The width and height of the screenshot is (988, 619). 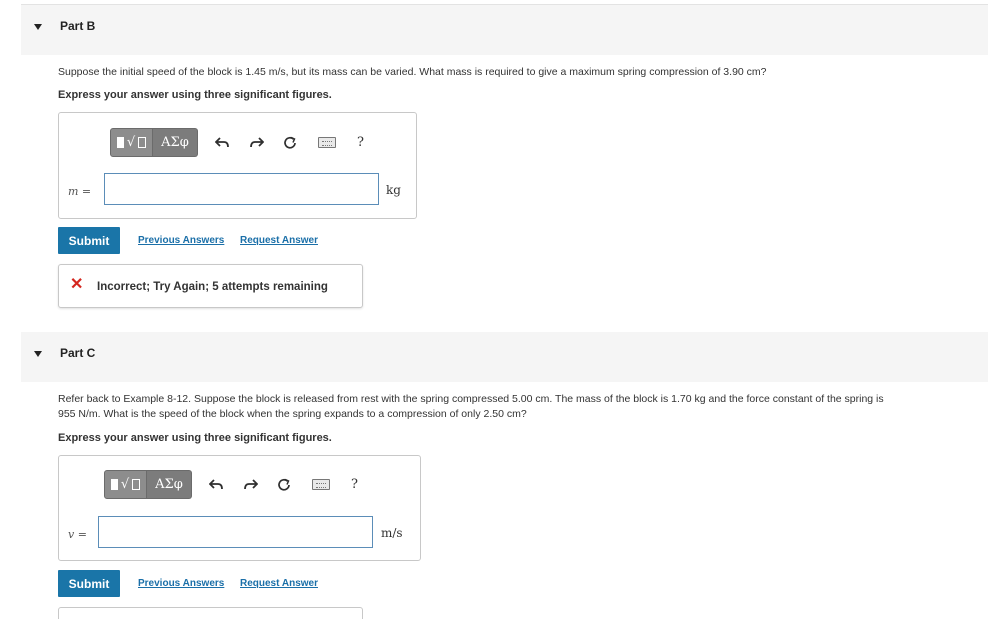 I want to click on part-c-title: Part C, so click(x=78, y=353).